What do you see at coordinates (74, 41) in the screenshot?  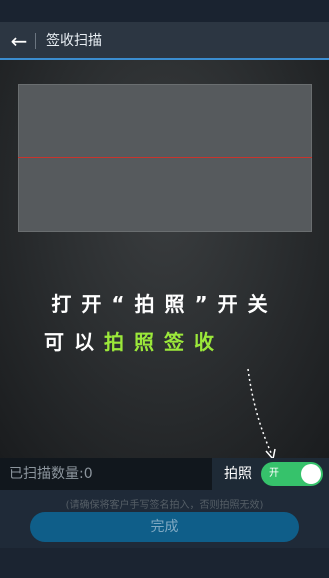 I see `page-title: 签收扫描` at bounding box center [74, 41].